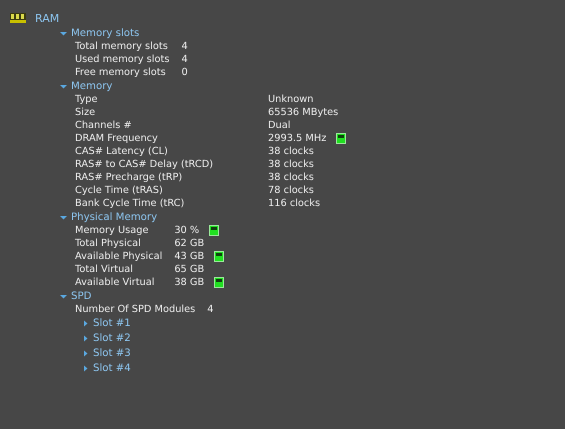 Image resolution: width=565 pixels, height=429 pixels. What do you see at coordinates (129, 177) in the screenshot?
I see `property-label: RAS# Precharge (tRP)` at bounding box center [129, 177].